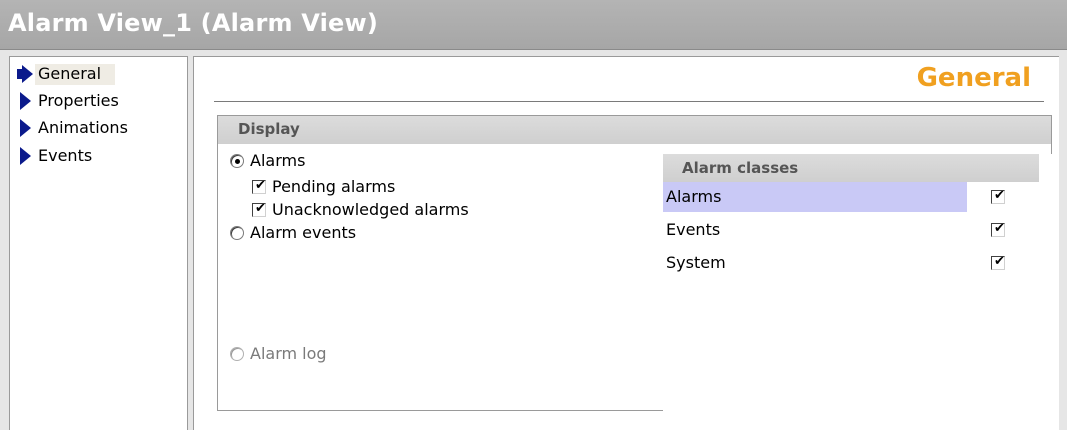  I want to click on nav-arrow-active-icon, so click(27, 74).